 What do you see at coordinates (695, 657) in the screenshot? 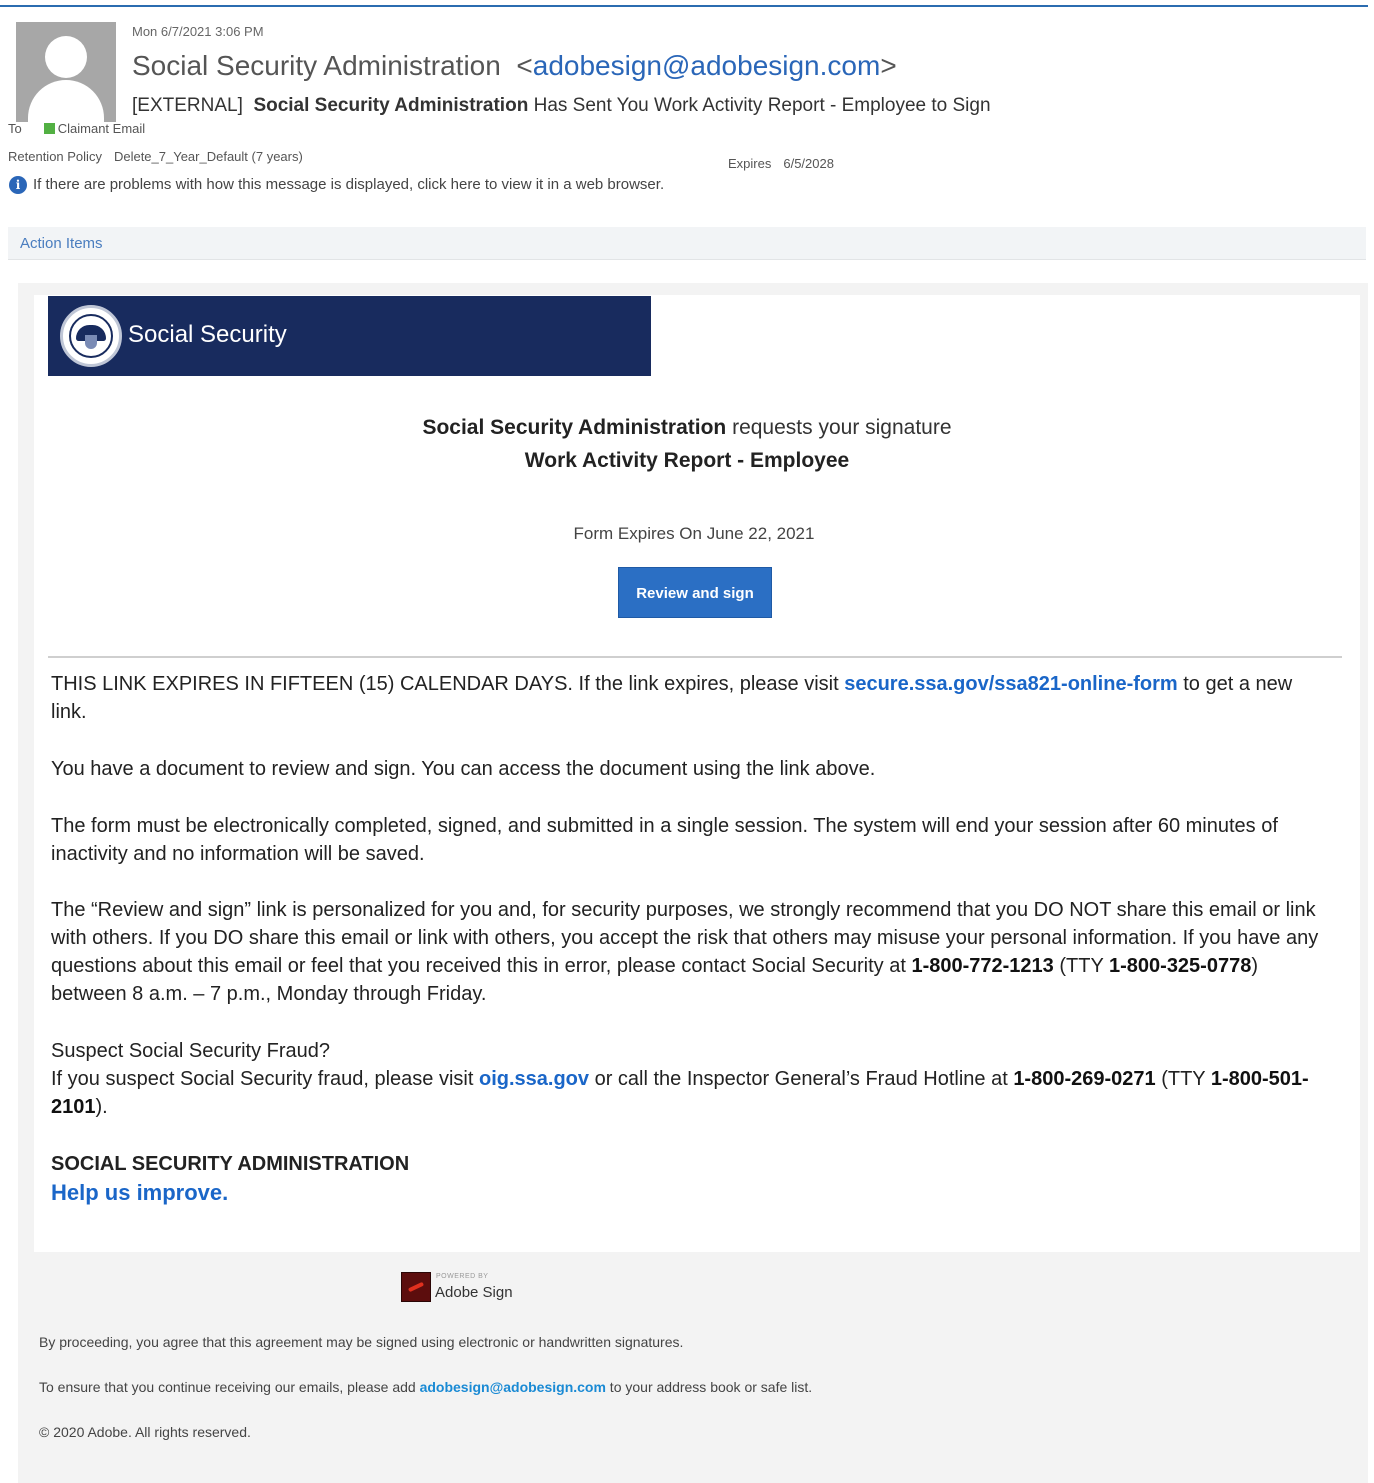
I see `divider` at bounding box center [695, 657].